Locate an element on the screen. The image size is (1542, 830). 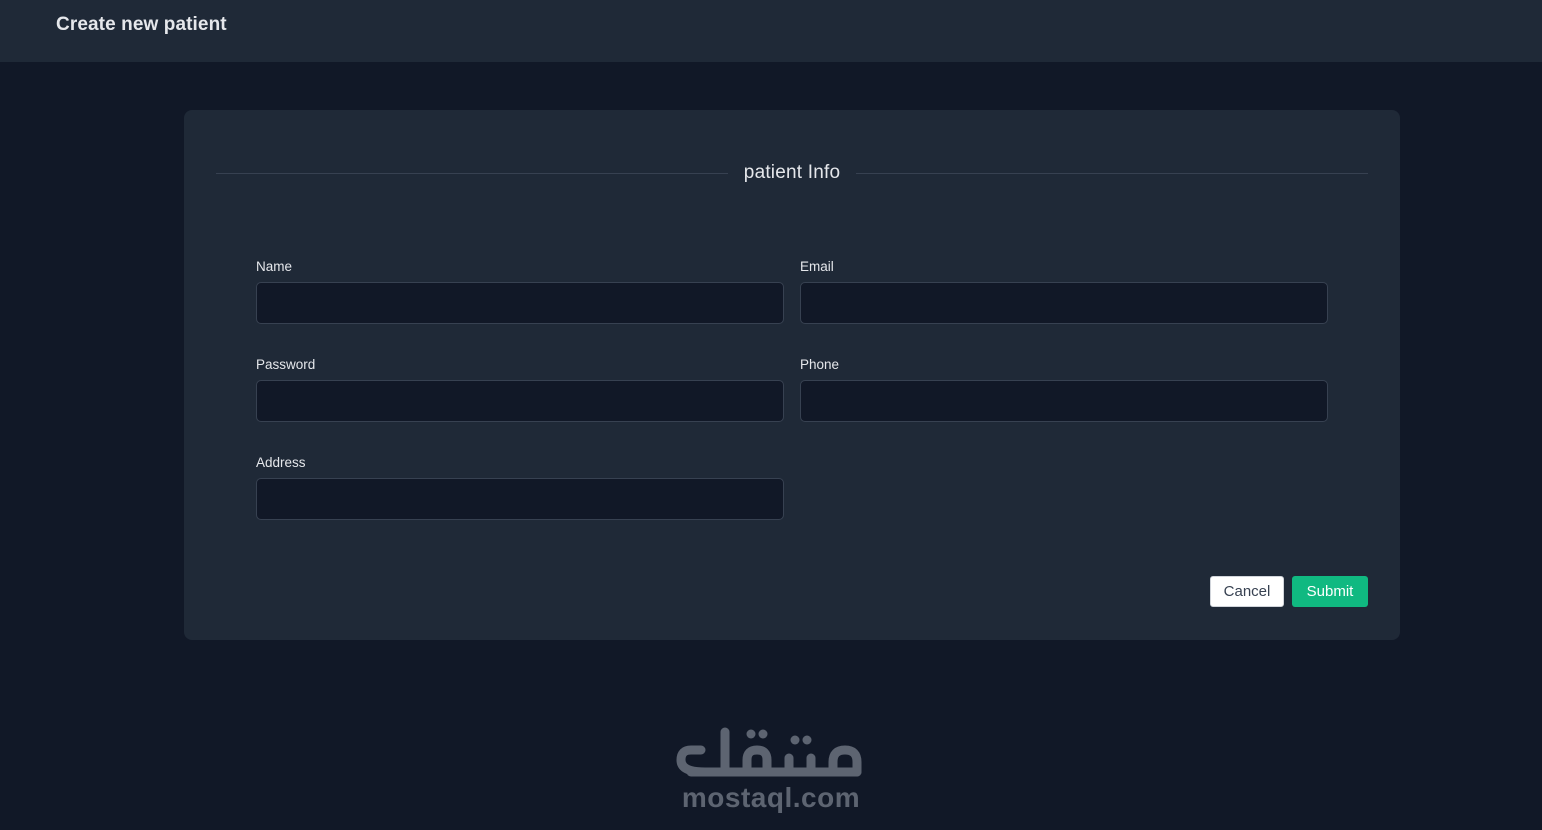
email-field-group: Email is located at coordinates (1064, 291).